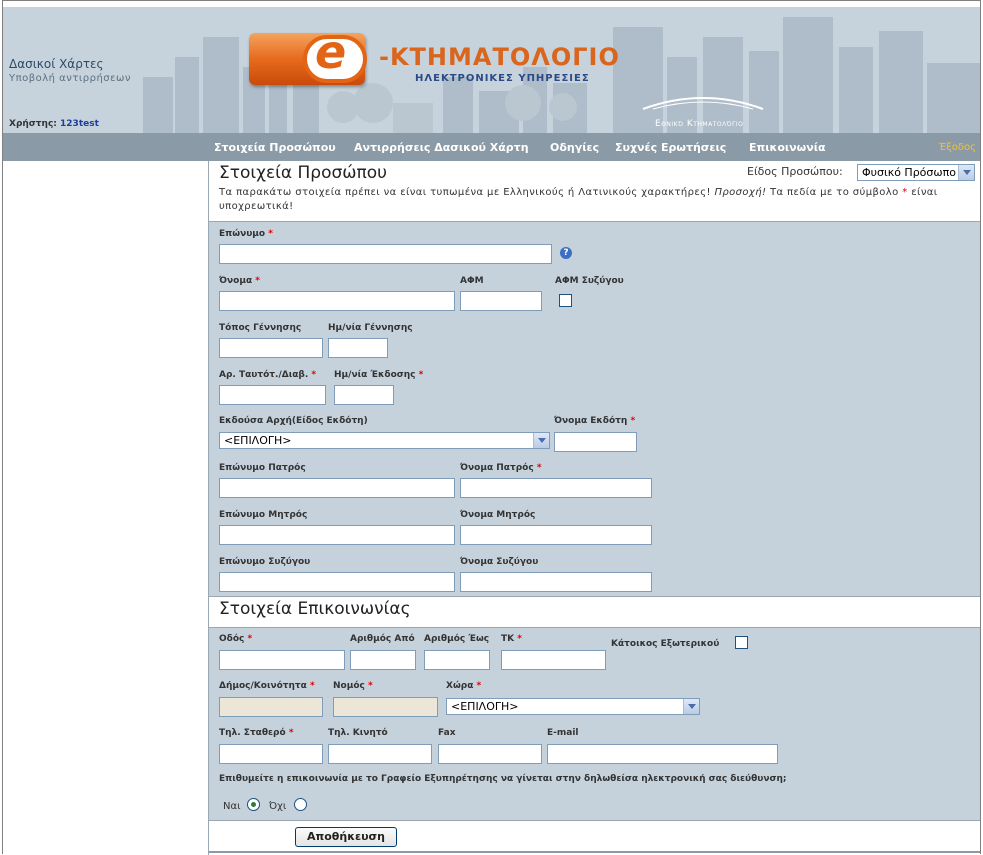 The image size is (983, 855). Describe the element at coordinates (957, 147) in the screenshot. I see `nav-exit-link: Έξοδος` at that location.